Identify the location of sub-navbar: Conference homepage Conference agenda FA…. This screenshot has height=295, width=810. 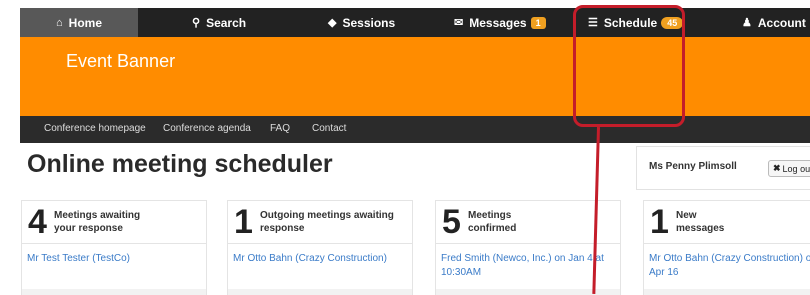
(415, 129).